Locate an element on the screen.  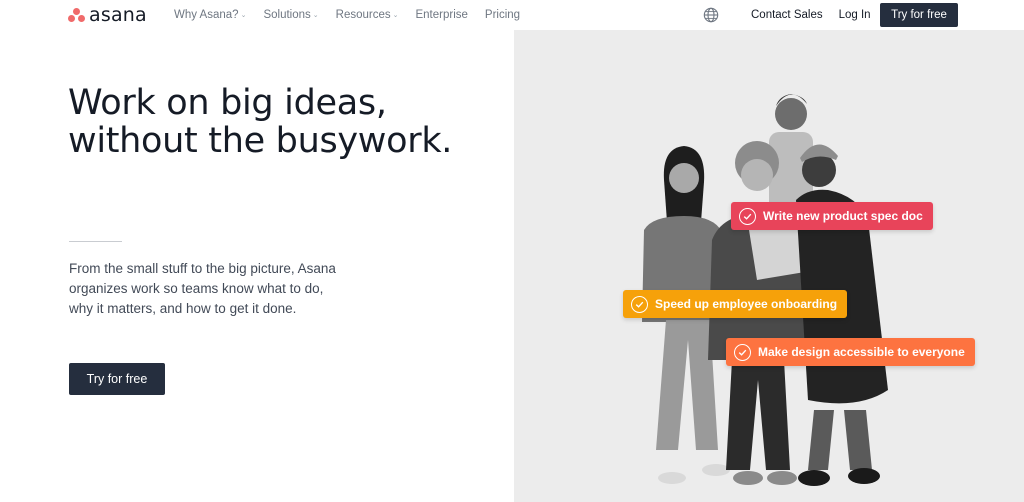
menu-solutions: Solutions ⌄ is located at coordinates (290, 15).